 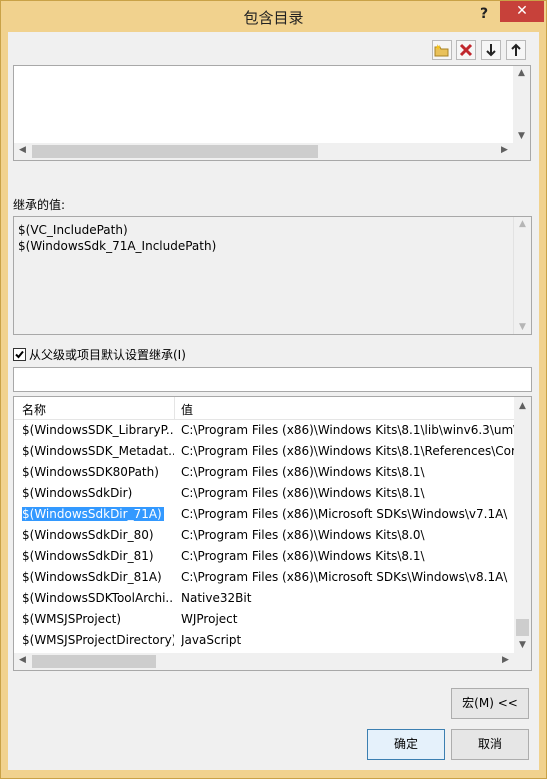 What do you see at coordinates (522, 533) in the screenshot?
I see `macro-vertical-scrollbar: ▲ ▼` at bounding box center [522, 533].